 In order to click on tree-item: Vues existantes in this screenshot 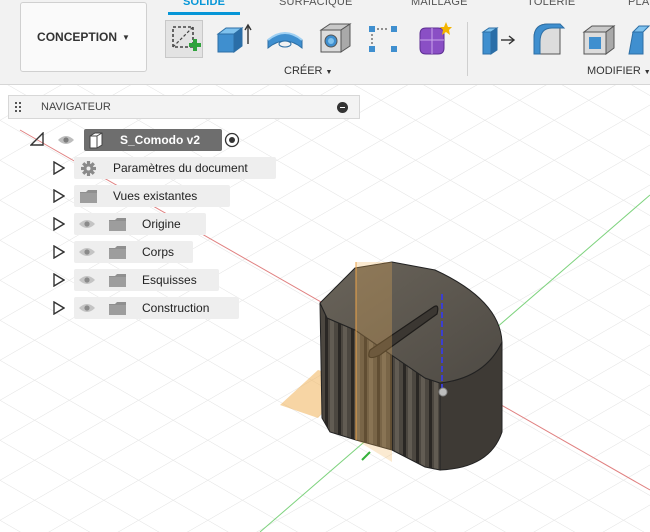, I will do `click(180, 196)`.